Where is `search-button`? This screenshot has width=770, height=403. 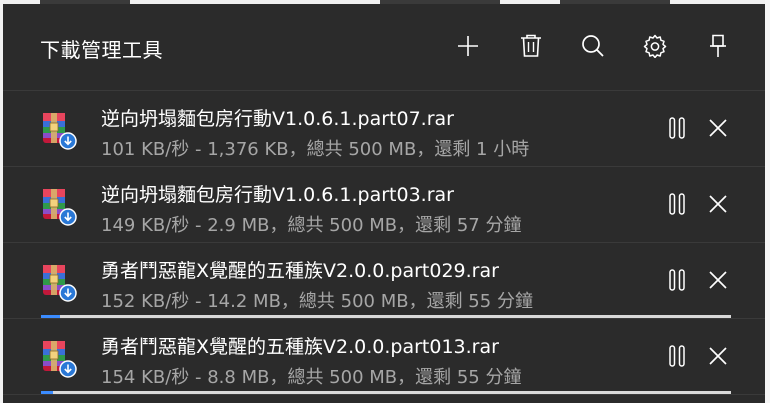
search-button is located at coordinates (593, 46).